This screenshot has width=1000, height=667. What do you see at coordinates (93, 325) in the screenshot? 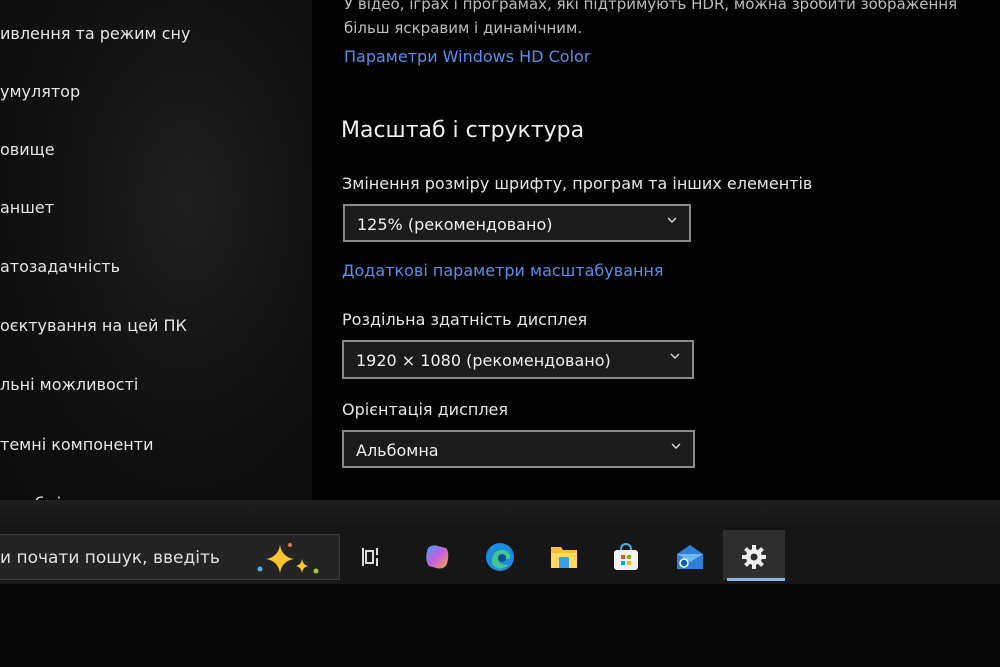
I see `sidebar-item-projecting: оєктування на цей ПК` at bounding box center [93, 325].